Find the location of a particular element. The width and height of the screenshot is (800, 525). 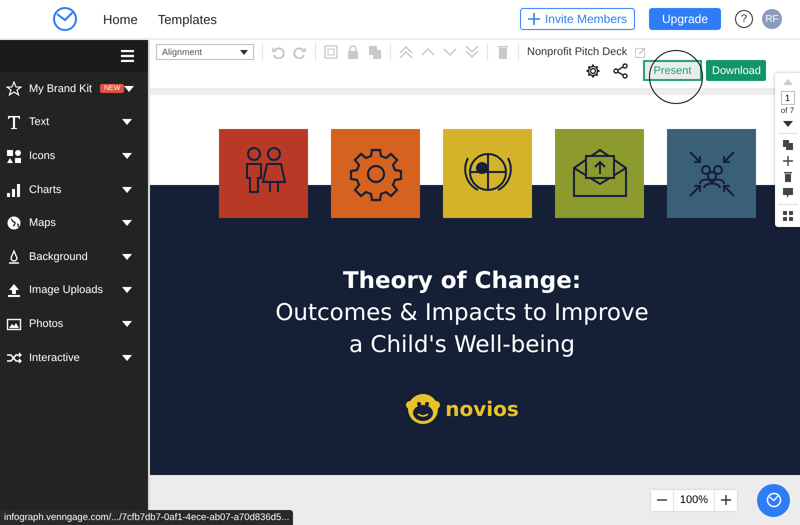

grid-view-icon is located at coordinates (787, 216).